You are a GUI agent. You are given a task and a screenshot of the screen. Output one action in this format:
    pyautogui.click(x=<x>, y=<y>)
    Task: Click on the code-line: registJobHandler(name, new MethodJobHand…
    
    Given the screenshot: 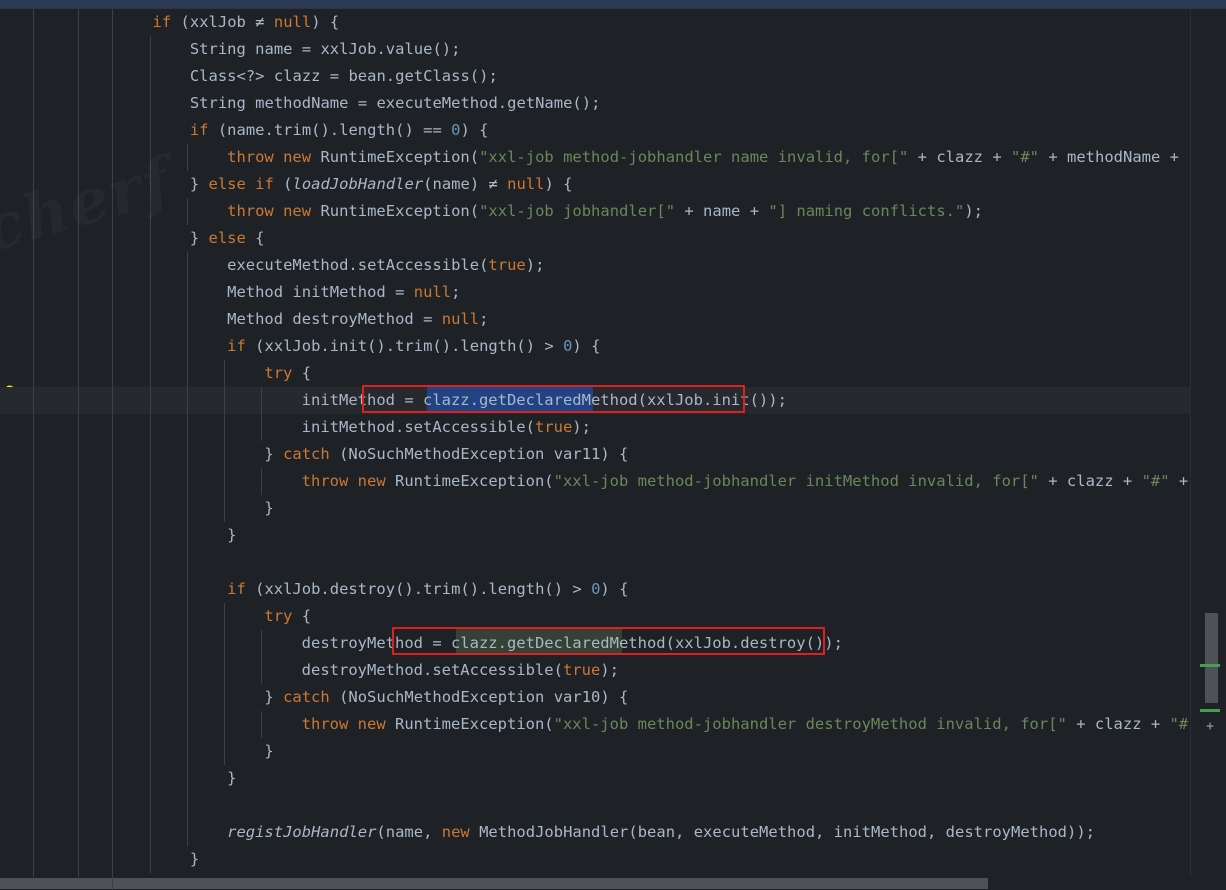 What is the action you would take?
    pyautogui.click(x=595, y=832)
    